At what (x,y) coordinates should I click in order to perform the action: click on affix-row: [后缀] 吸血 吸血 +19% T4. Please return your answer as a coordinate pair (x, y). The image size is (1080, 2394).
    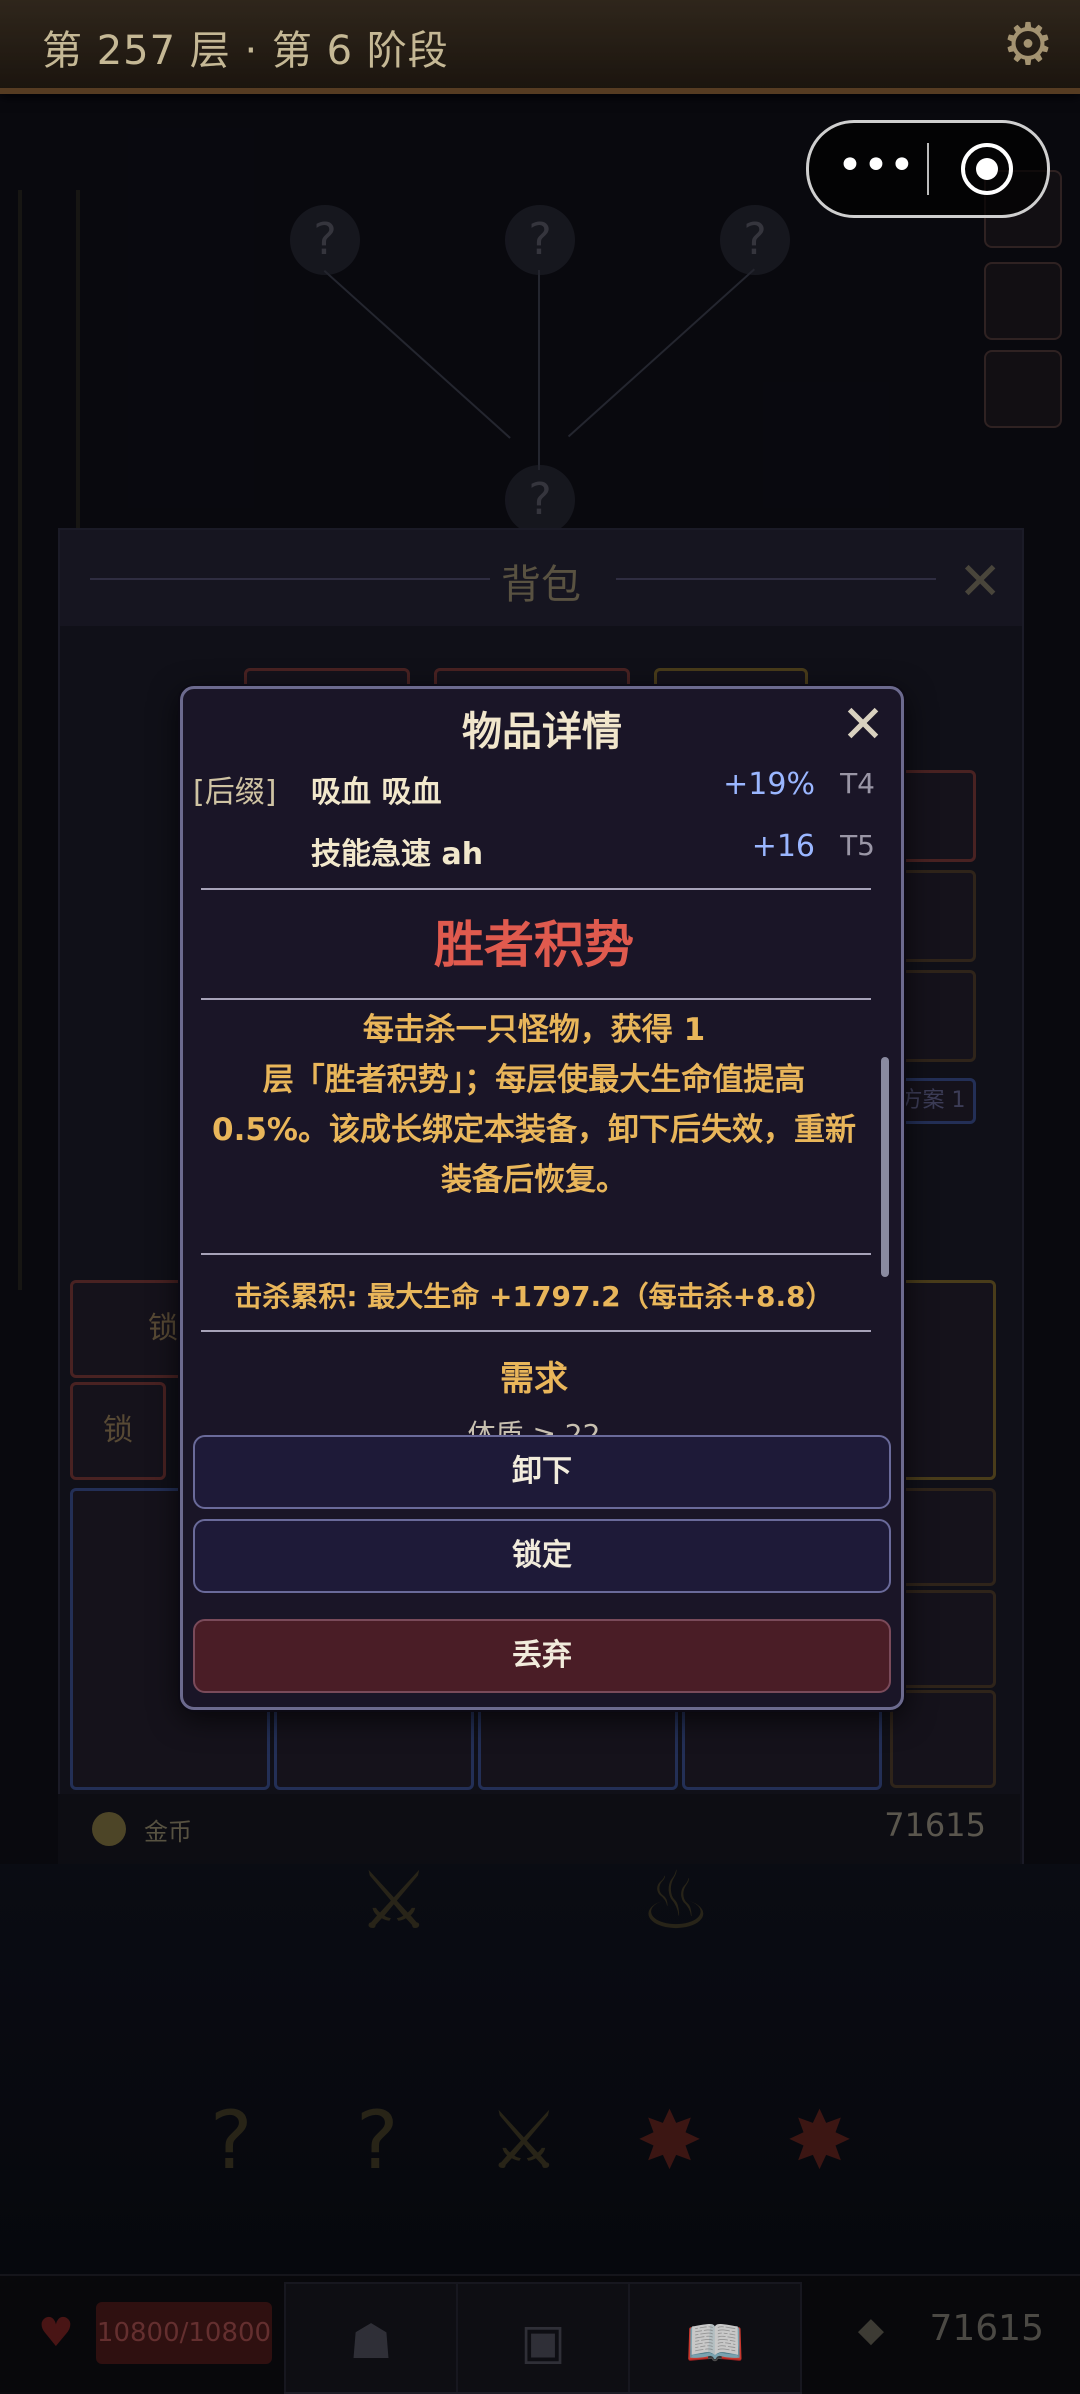
    Looking at the image, I should click on (534, 792).